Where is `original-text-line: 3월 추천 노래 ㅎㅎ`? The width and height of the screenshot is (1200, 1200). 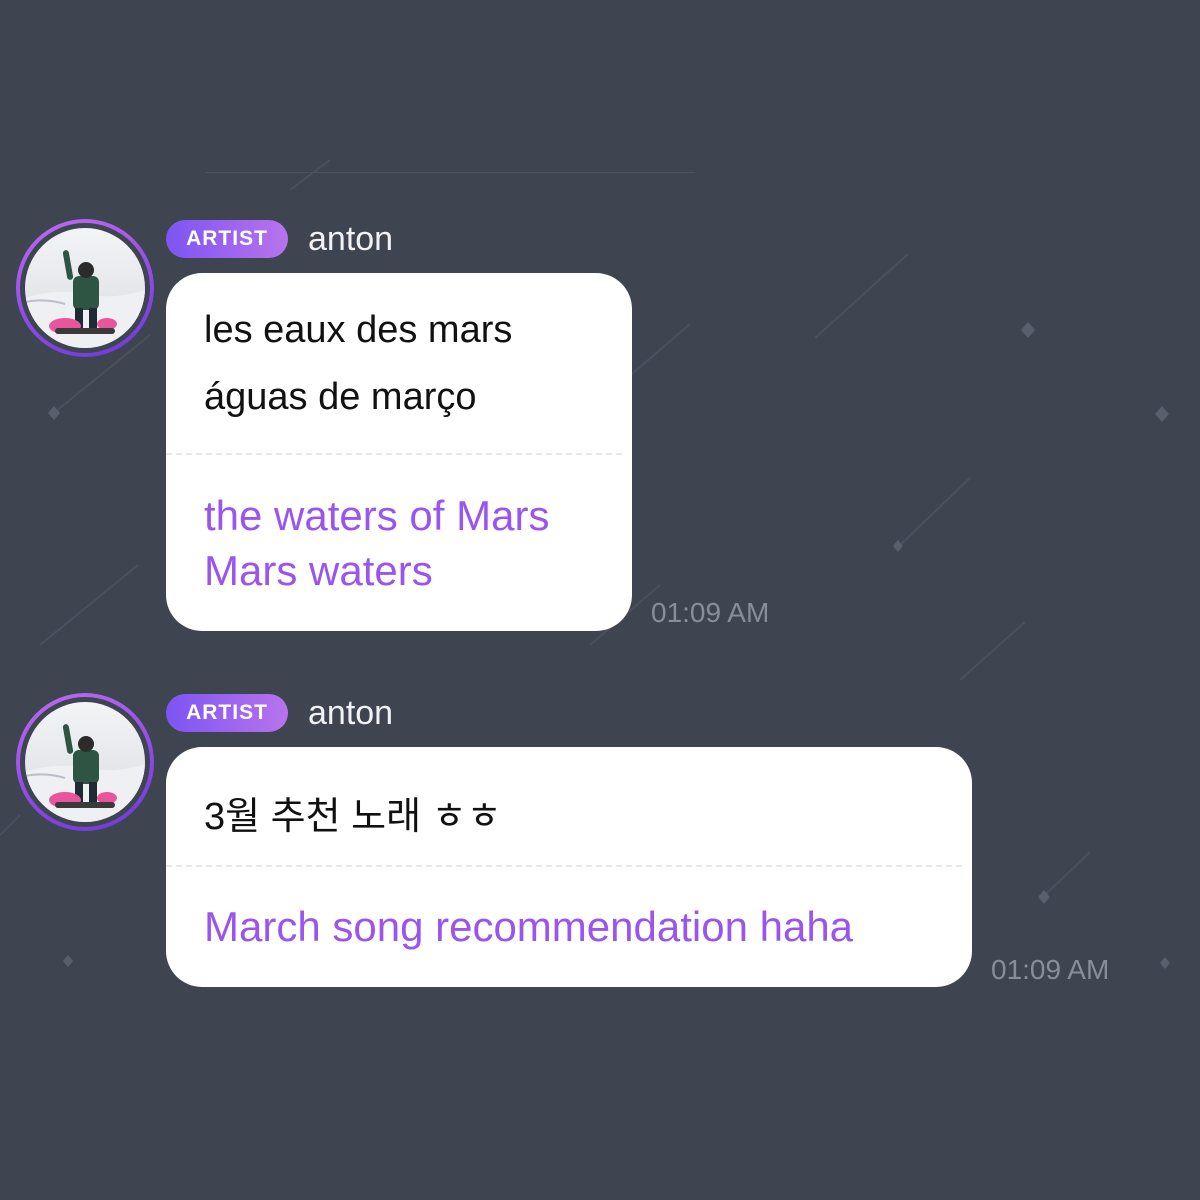
original-text-line: 3월 추천 노래 ㅎㅎ is located at coordinates (353, 817).